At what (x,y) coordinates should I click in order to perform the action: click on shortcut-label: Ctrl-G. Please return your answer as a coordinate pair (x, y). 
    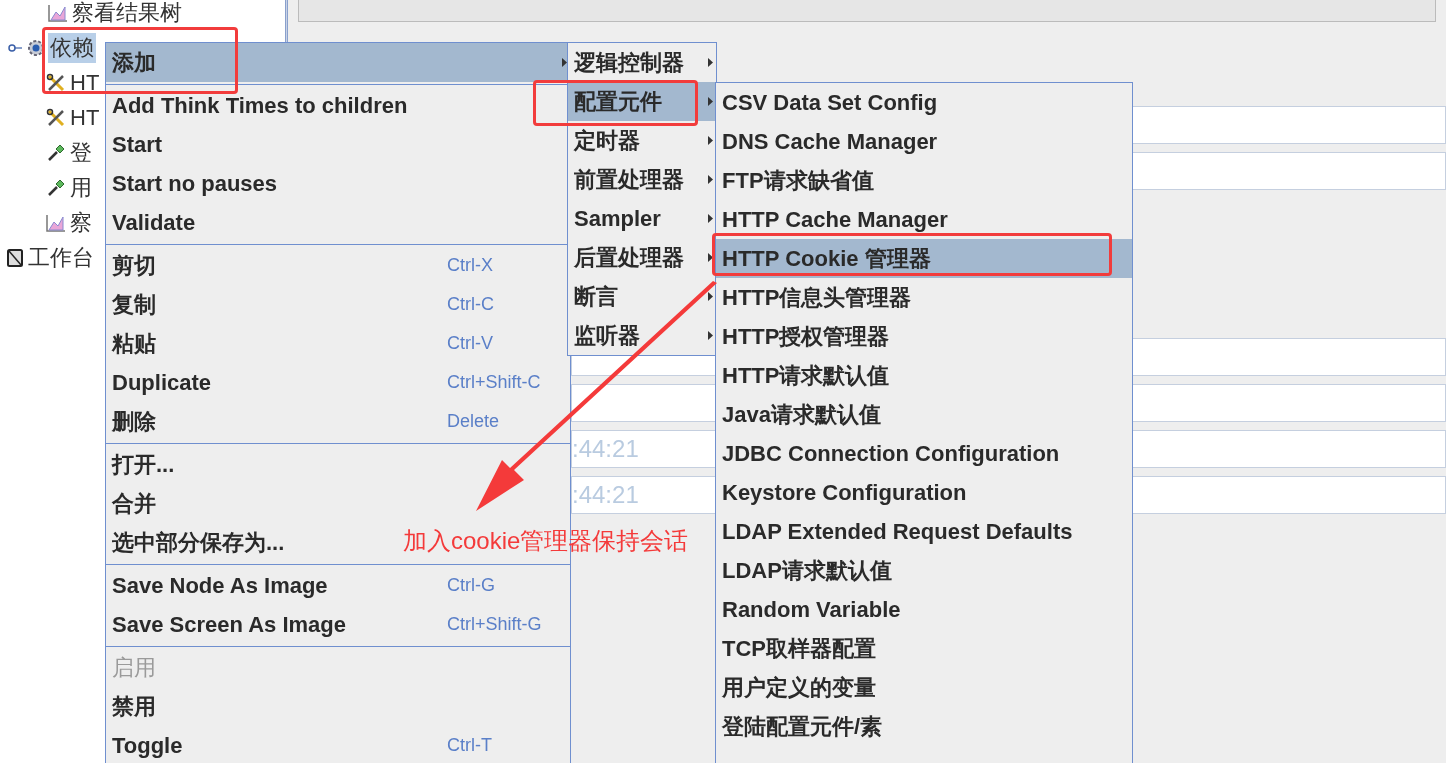
    Looking at the image, I should click on (471, 585).